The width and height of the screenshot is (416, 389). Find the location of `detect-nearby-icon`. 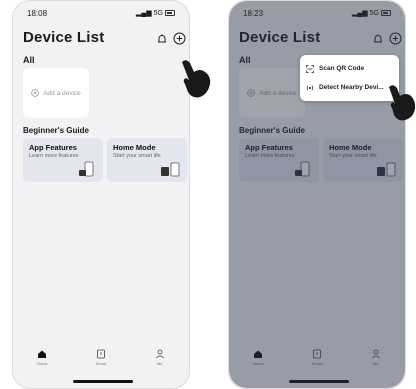

detect-nearby-icon is located at coordinates (310, 87).